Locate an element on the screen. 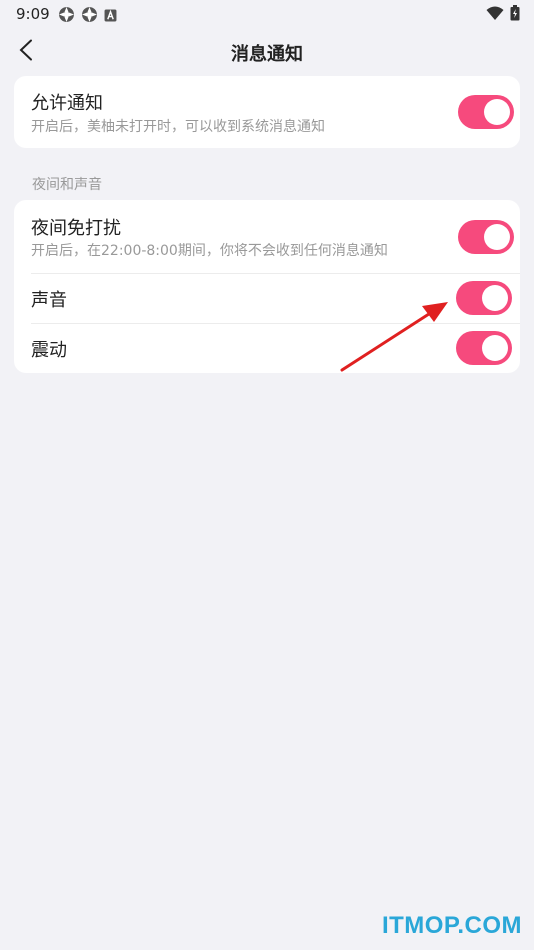 The width and height of the screenshot is (534, 950). section-label: 夜间和声音 is located at coordinates (67, 185).